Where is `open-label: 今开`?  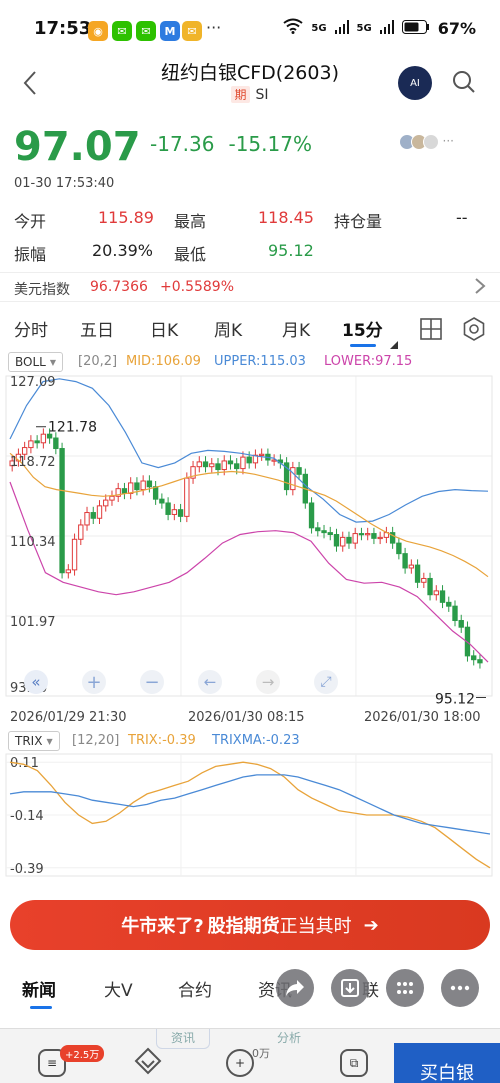
open-label: 今开 is located at coordinates (30, 221).